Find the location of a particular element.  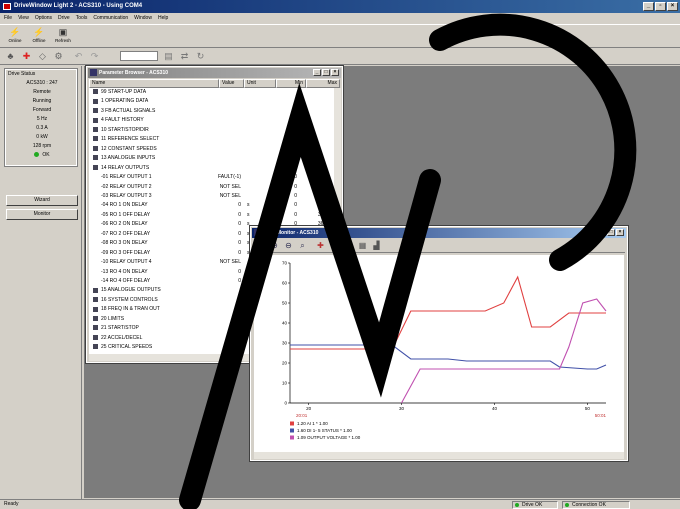

y-tick-label: 30 is located at coordinates (285, 343).